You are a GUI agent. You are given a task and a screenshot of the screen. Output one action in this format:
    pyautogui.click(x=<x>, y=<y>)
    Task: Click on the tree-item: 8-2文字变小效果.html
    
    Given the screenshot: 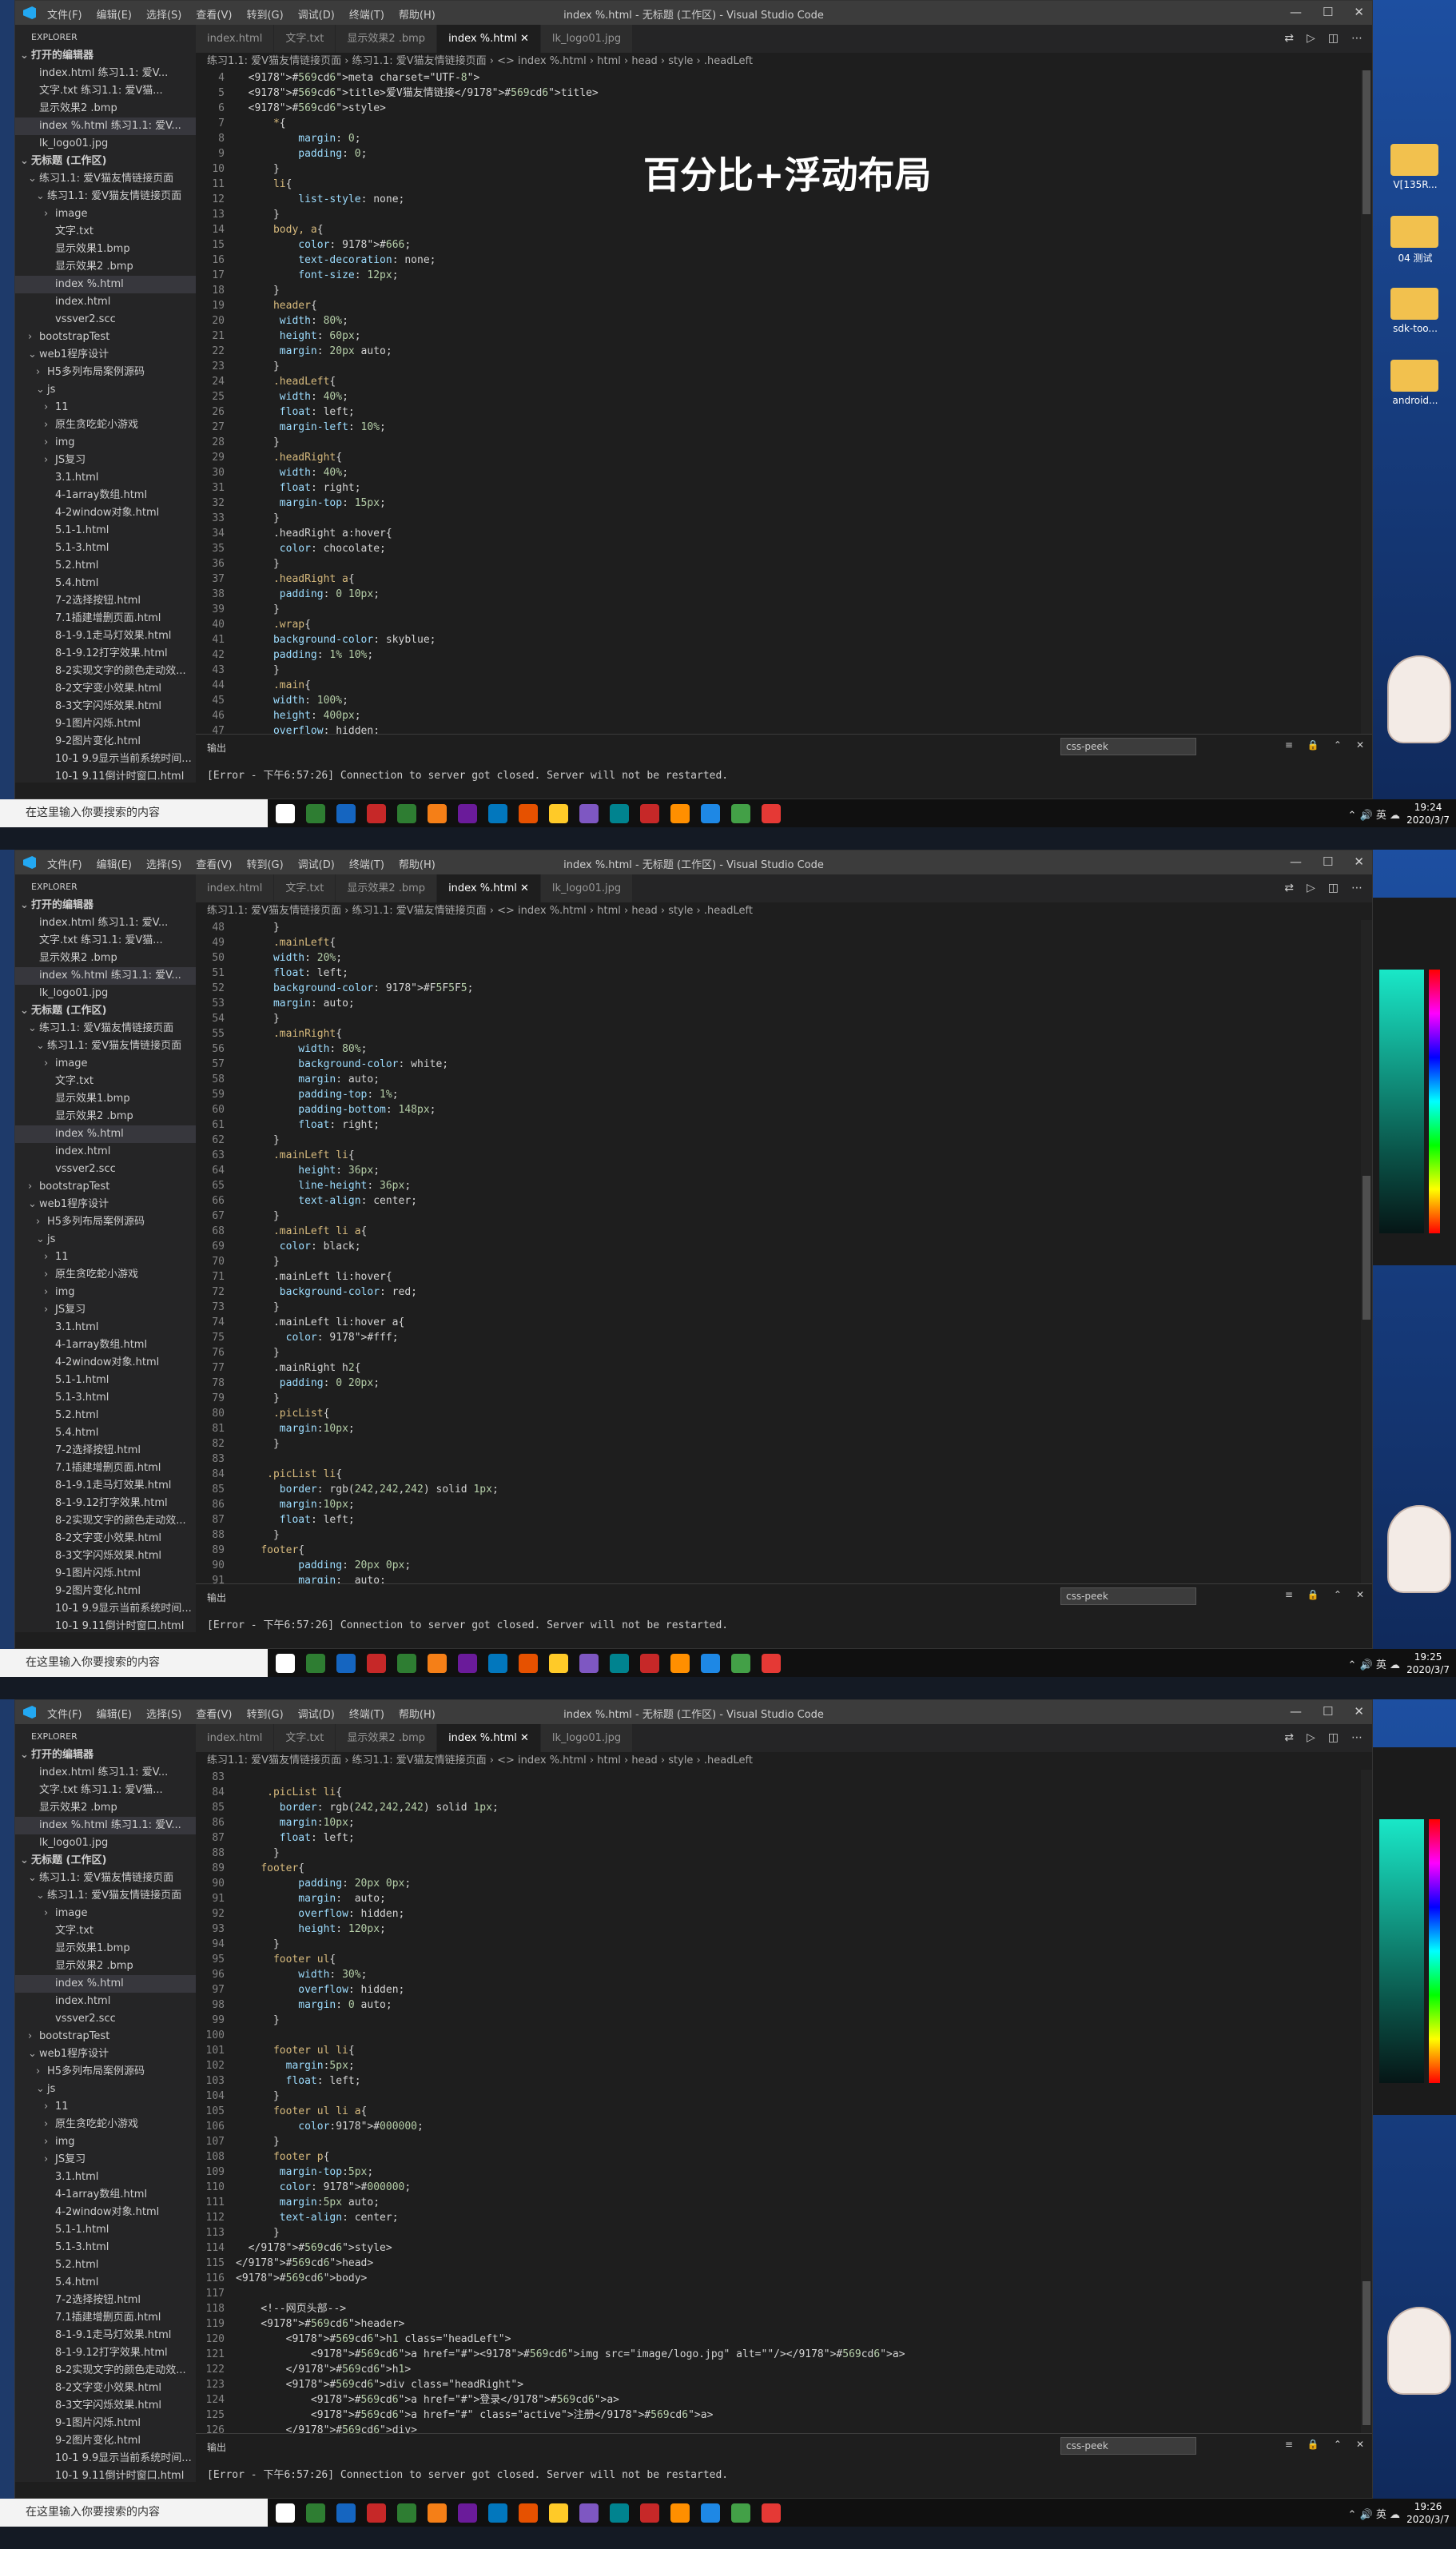 What is the action you would take?
    pyautogui.click(x=105, y=689)
    